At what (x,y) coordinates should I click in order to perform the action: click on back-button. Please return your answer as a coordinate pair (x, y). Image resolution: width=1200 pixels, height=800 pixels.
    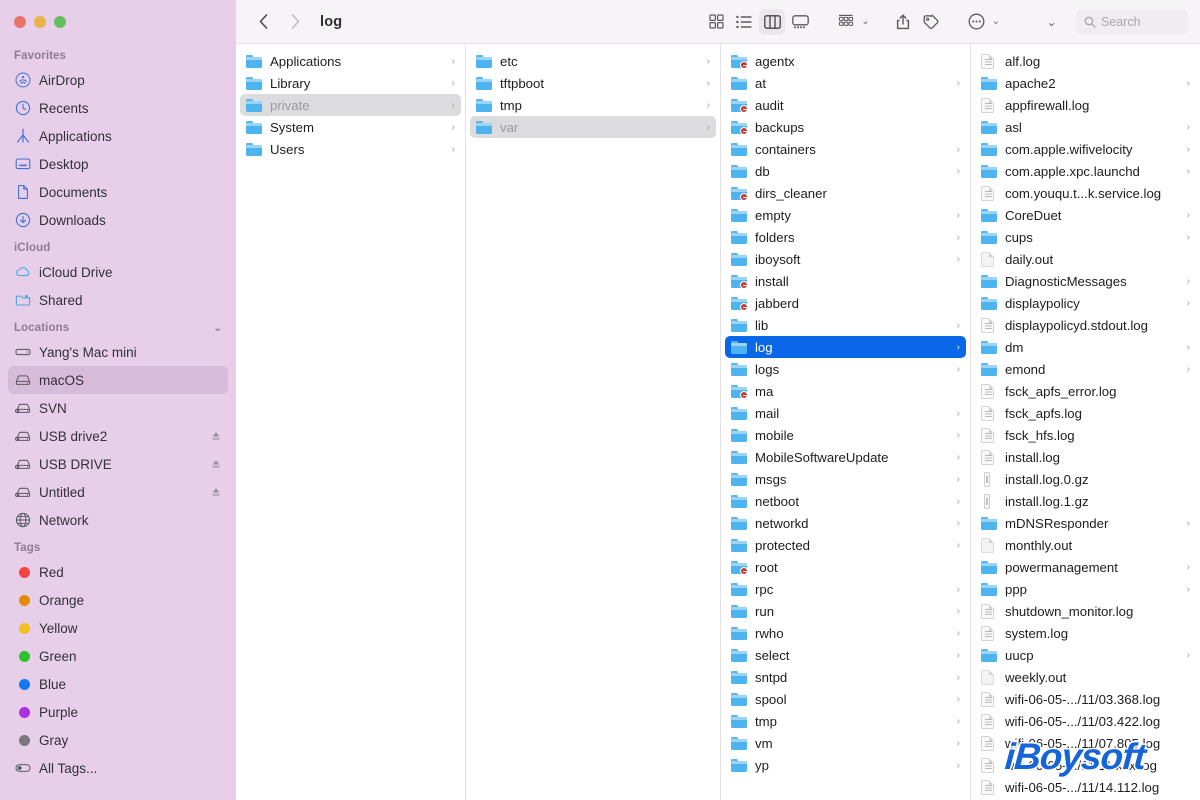
    Looking at the image, I should click on (263, 22).